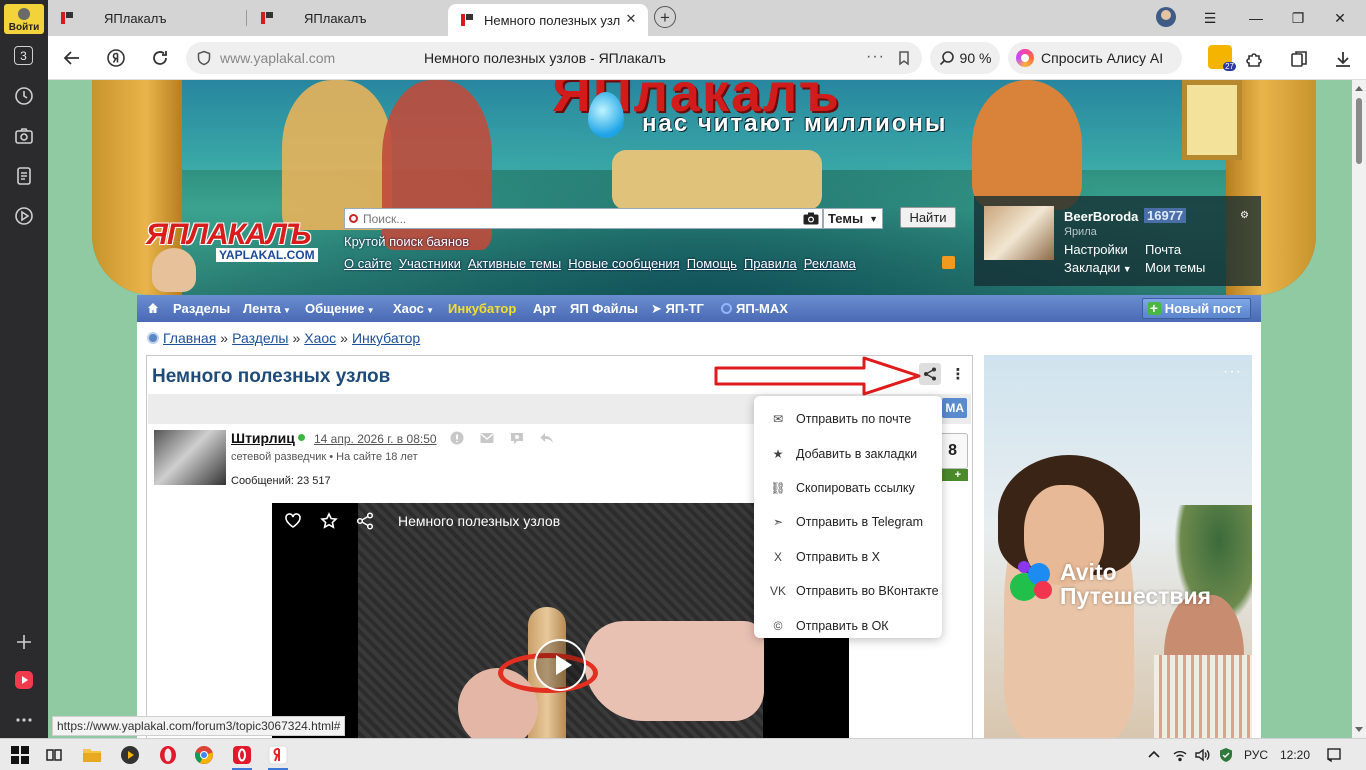 The image size is (1366, 770). I want to click on windows-start-icon, so click(20, 755).